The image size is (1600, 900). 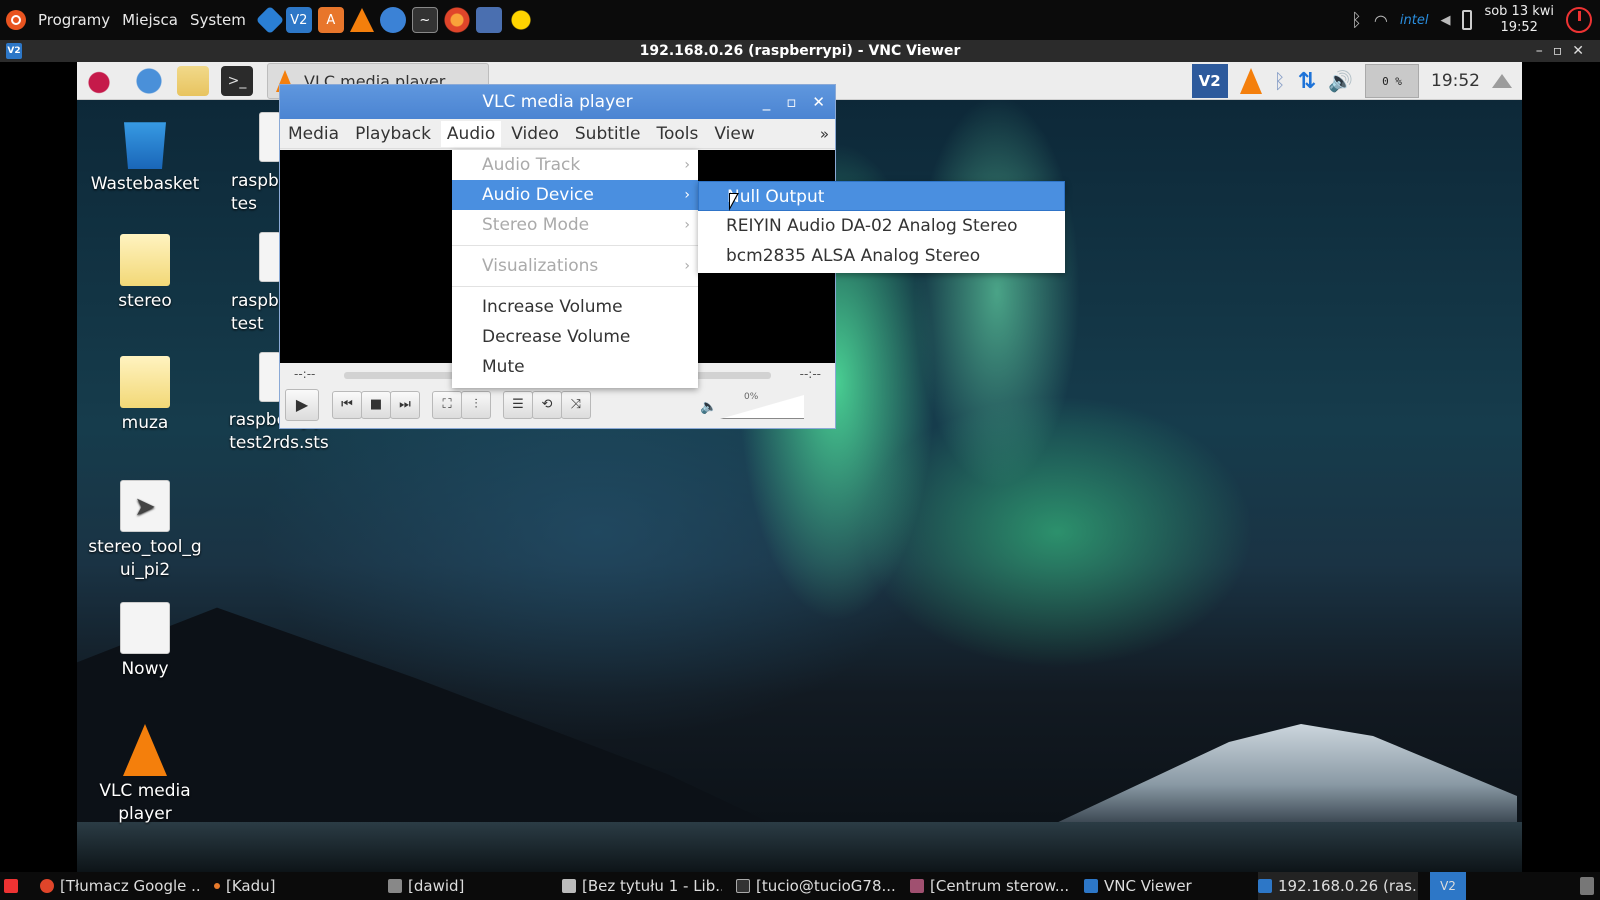 I want to click on shuffle-button: ⤨, so click(x=576, y=405).